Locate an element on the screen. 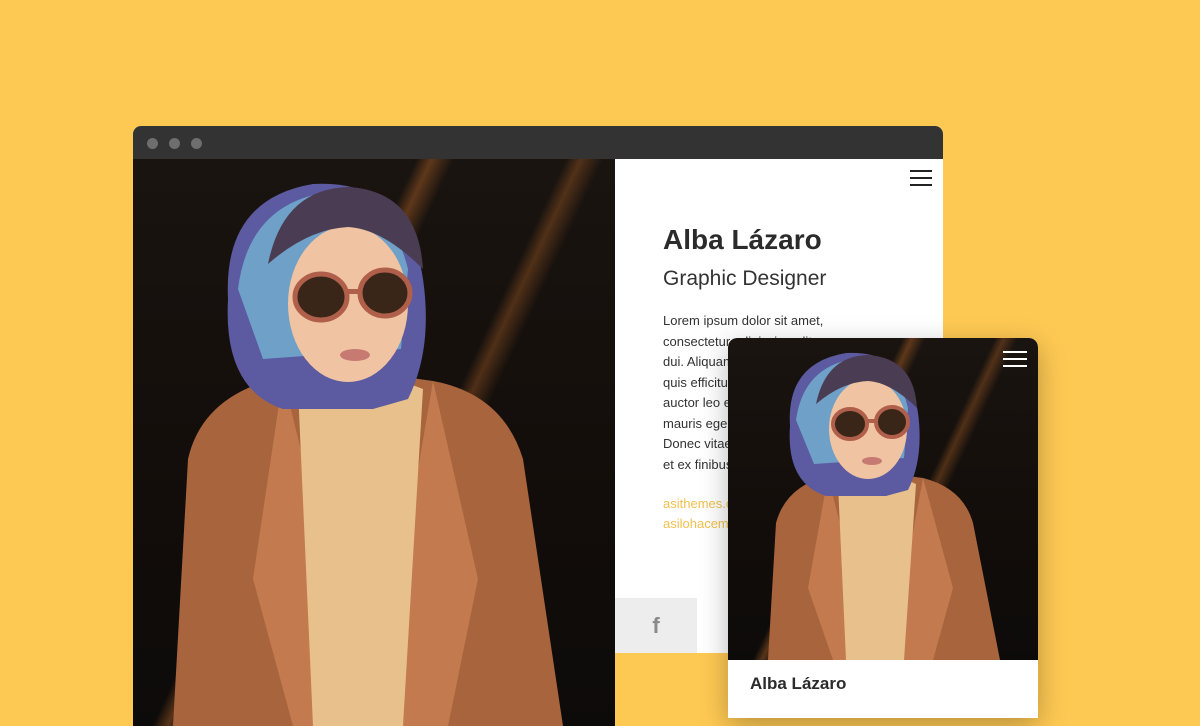 The width and height of the screenshot is (1200, 726). browser-title-bar is located at coordinates (538, 142).